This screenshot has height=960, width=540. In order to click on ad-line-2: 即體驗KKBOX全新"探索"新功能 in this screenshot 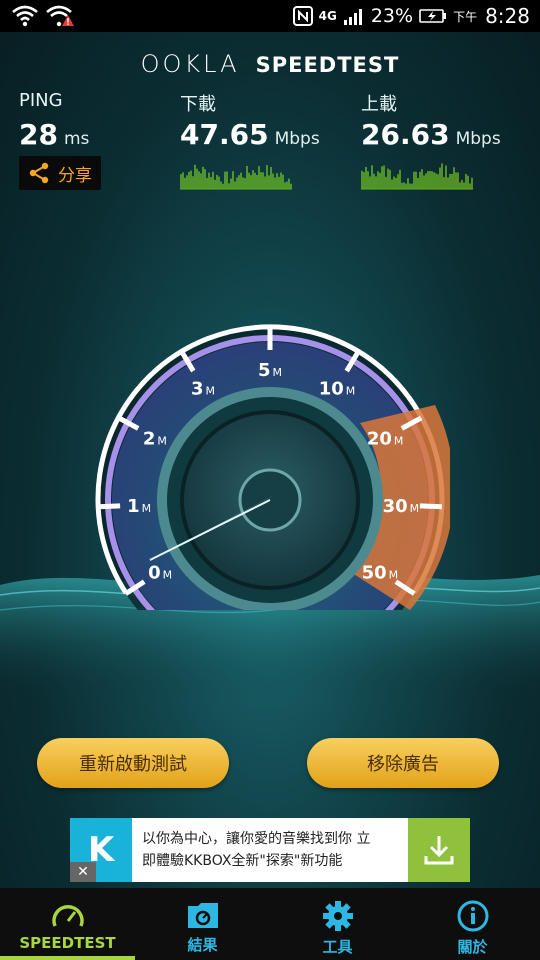, I will do `click(242, 861)`.